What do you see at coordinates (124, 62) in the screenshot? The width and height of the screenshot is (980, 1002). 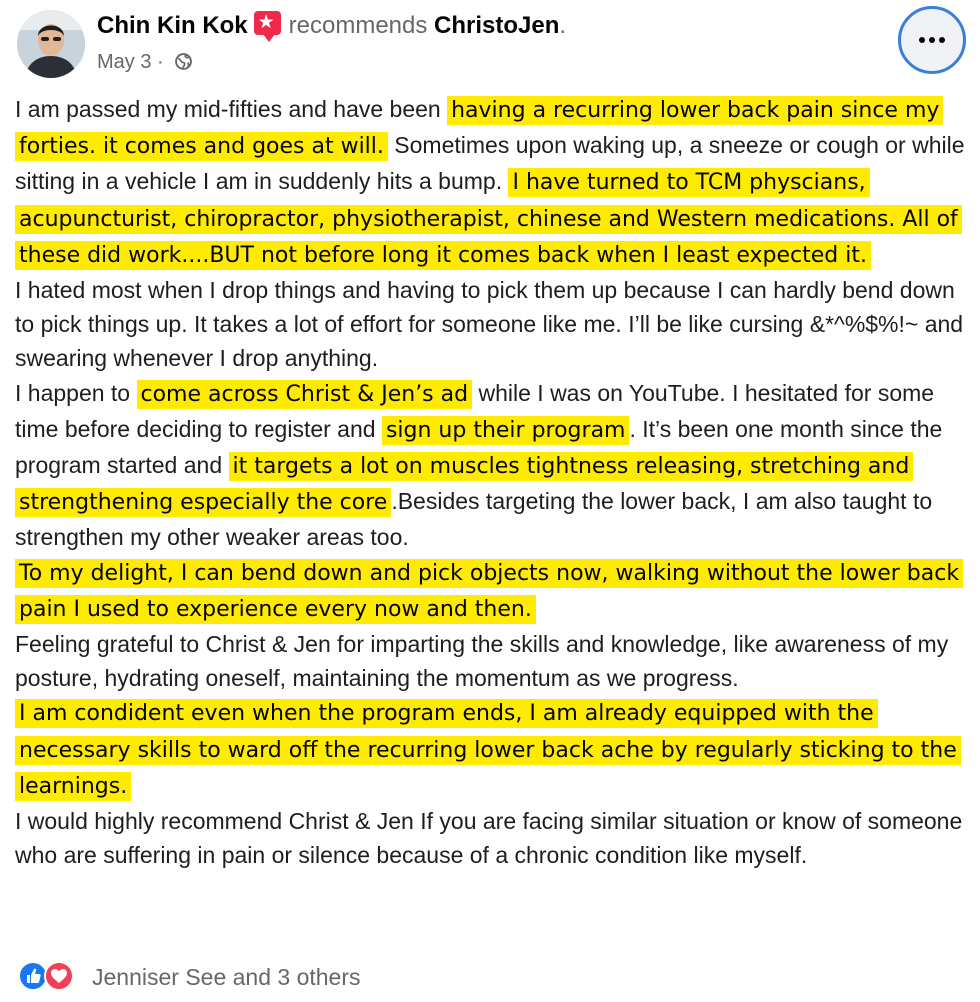 I see `post-date: May 3` at bounding box center [124, 62].